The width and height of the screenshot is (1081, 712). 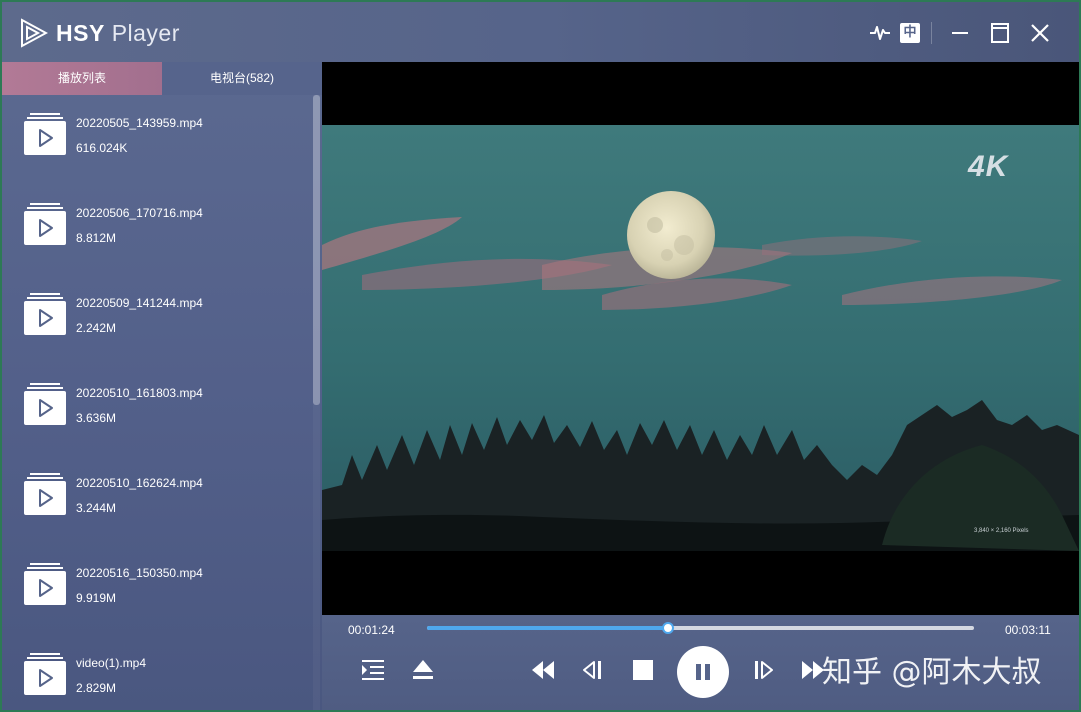 I want to click on seek-progress, so click(x=547, y=628).